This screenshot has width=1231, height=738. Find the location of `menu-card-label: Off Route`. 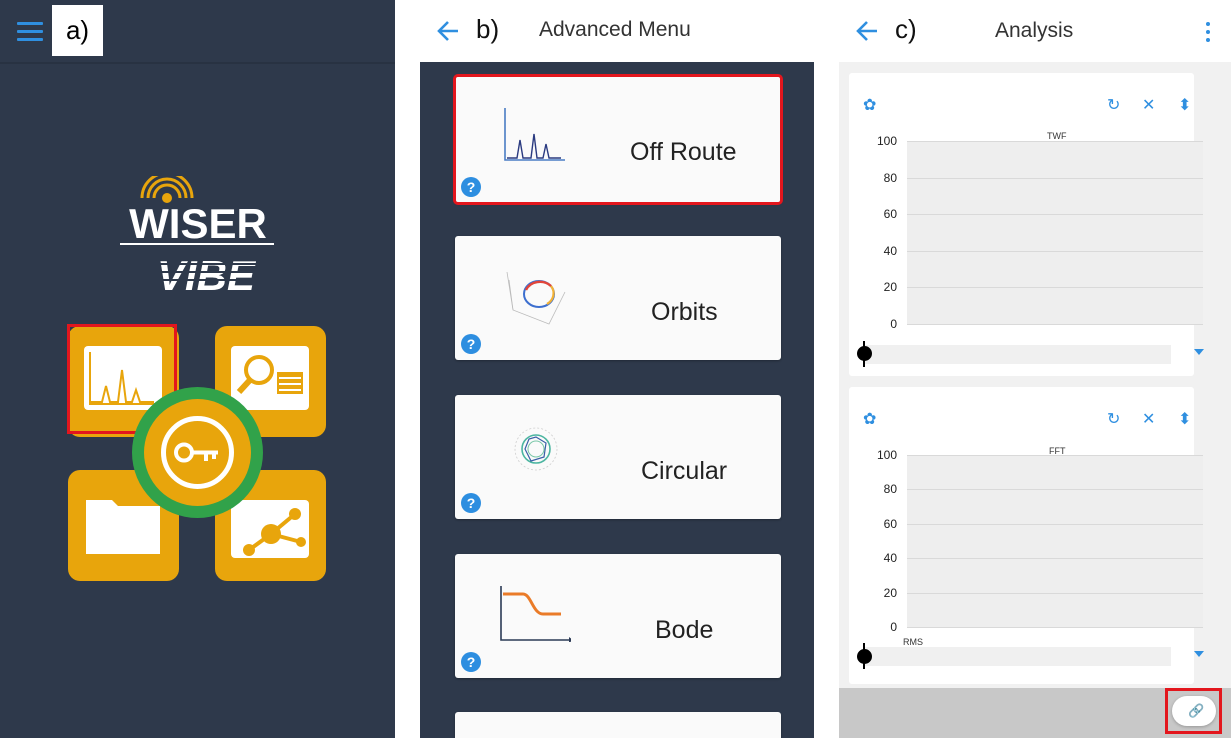

menu-card-label: Off Route is located at coordinates (683, 152).